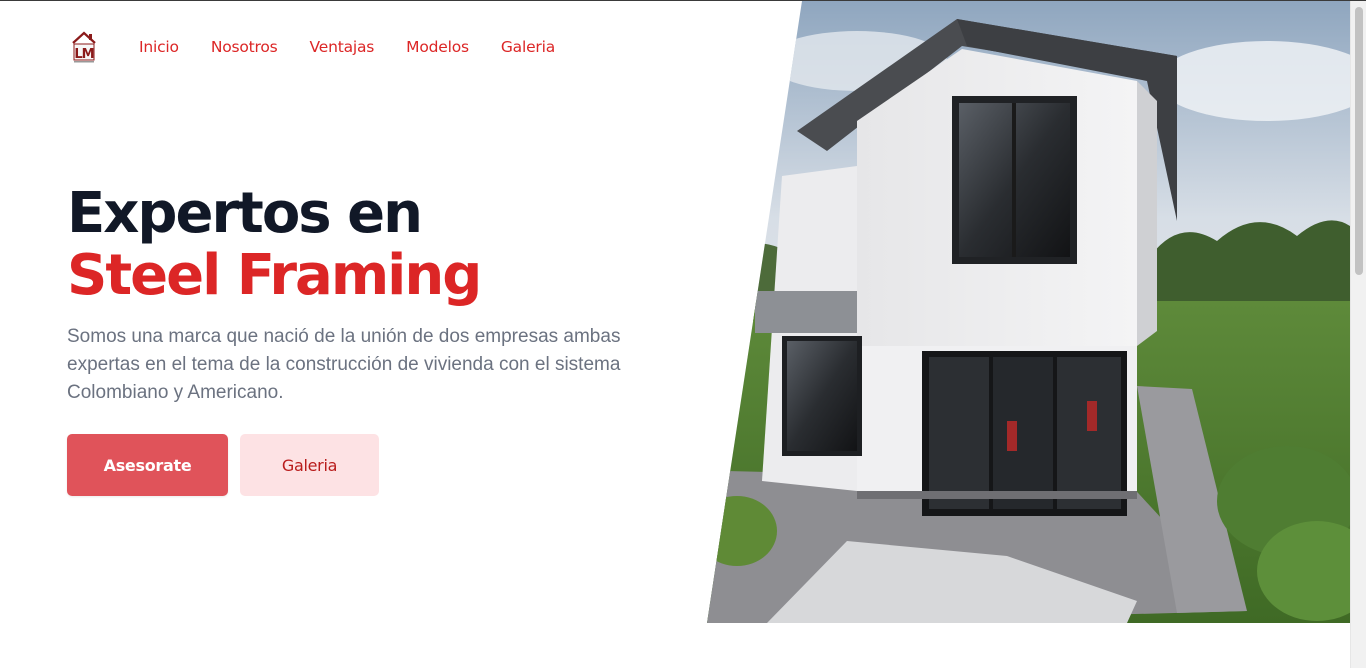 The image size is (1366, 668). Describe the element at coordinates (159, 47) in the screenshot. I see `nav-link-inicio: Inicio` at that location.